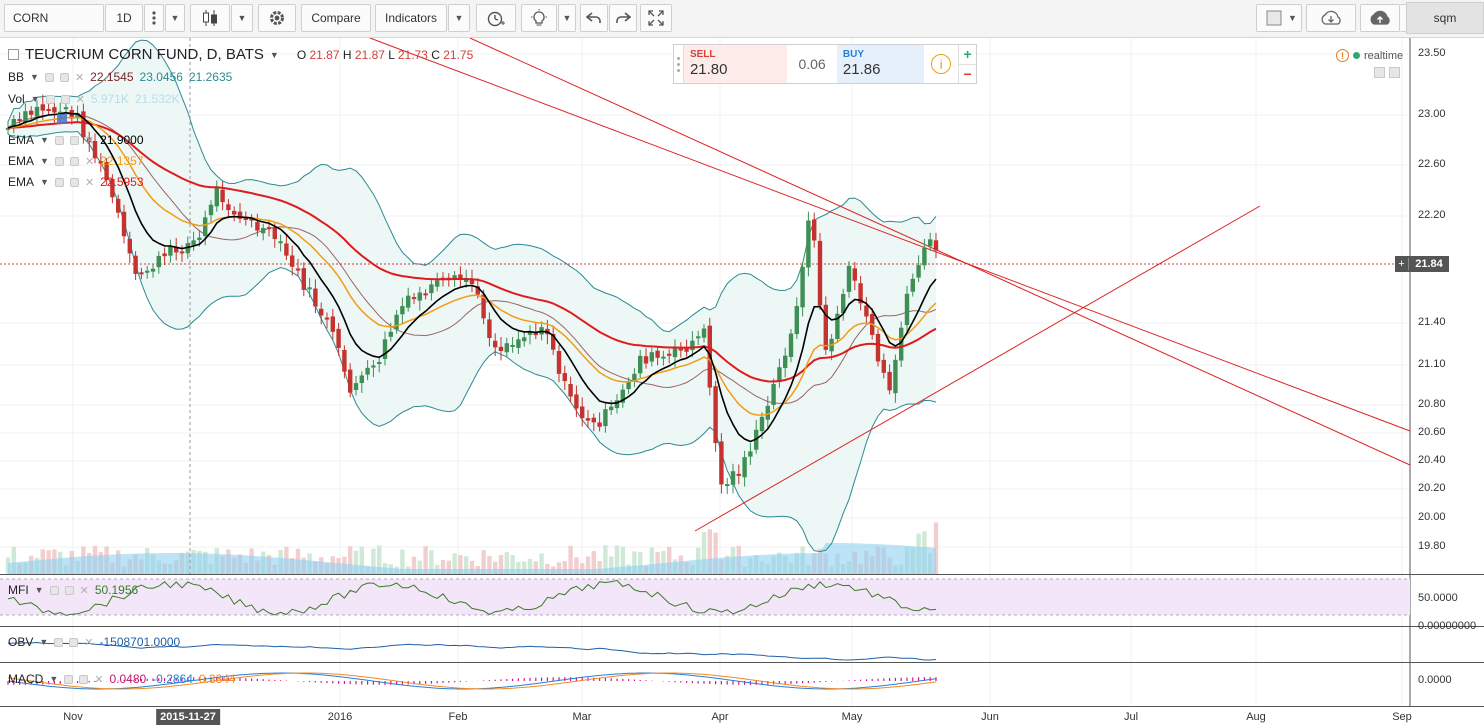 Image resolution: width=1484 pixels, height=728 pixels. I want to click on ema3-name: EMA, so click(21, 182).